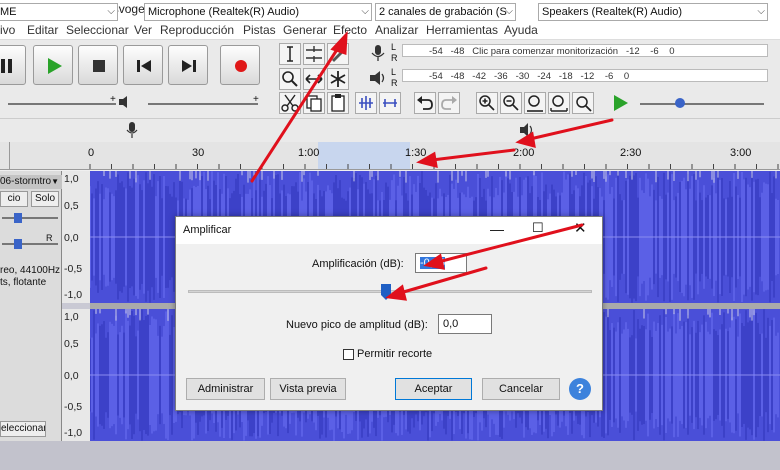 Image resolution: width=780 pixels, height=470 pixels. What do you see at coordinates (296, 113) in the screenshot?
I see `annotation-arrow-effect` at bounding box center [296, 113].